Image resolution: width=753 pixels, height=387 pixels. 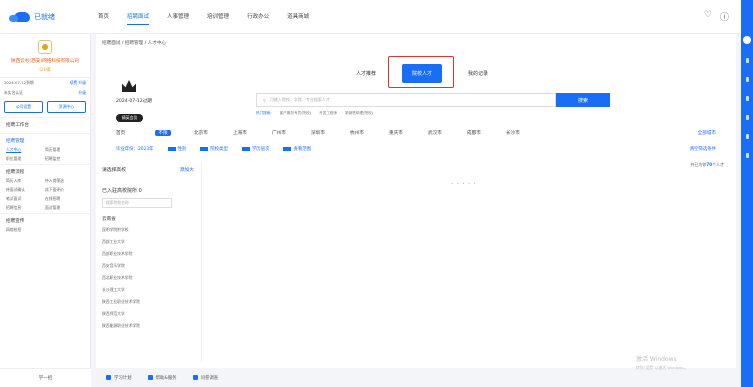 What do you see at coordinates (64, 181) in the screenshot?
I see `menu-process-item: 待入岗筛选` at bounding box center [64, 181].